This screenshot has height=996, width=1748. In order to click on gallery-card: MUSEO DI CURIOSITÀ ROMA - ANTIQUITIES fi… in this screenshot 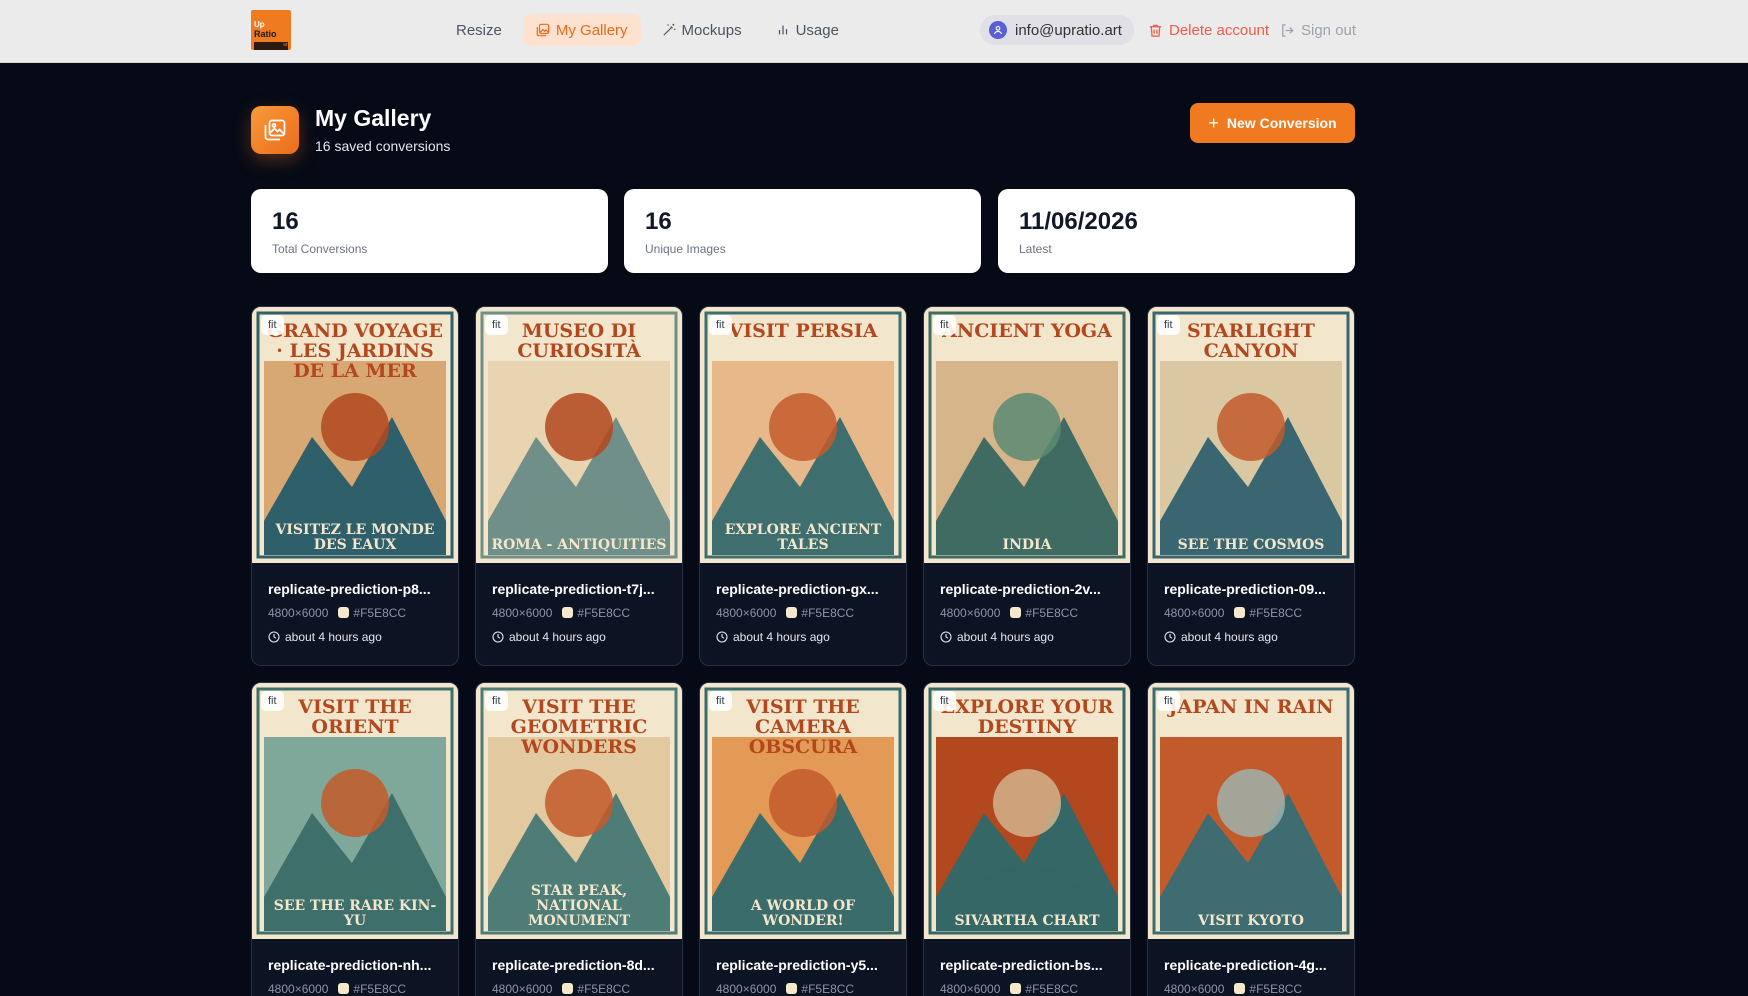, I will do `click(579, 486)`.